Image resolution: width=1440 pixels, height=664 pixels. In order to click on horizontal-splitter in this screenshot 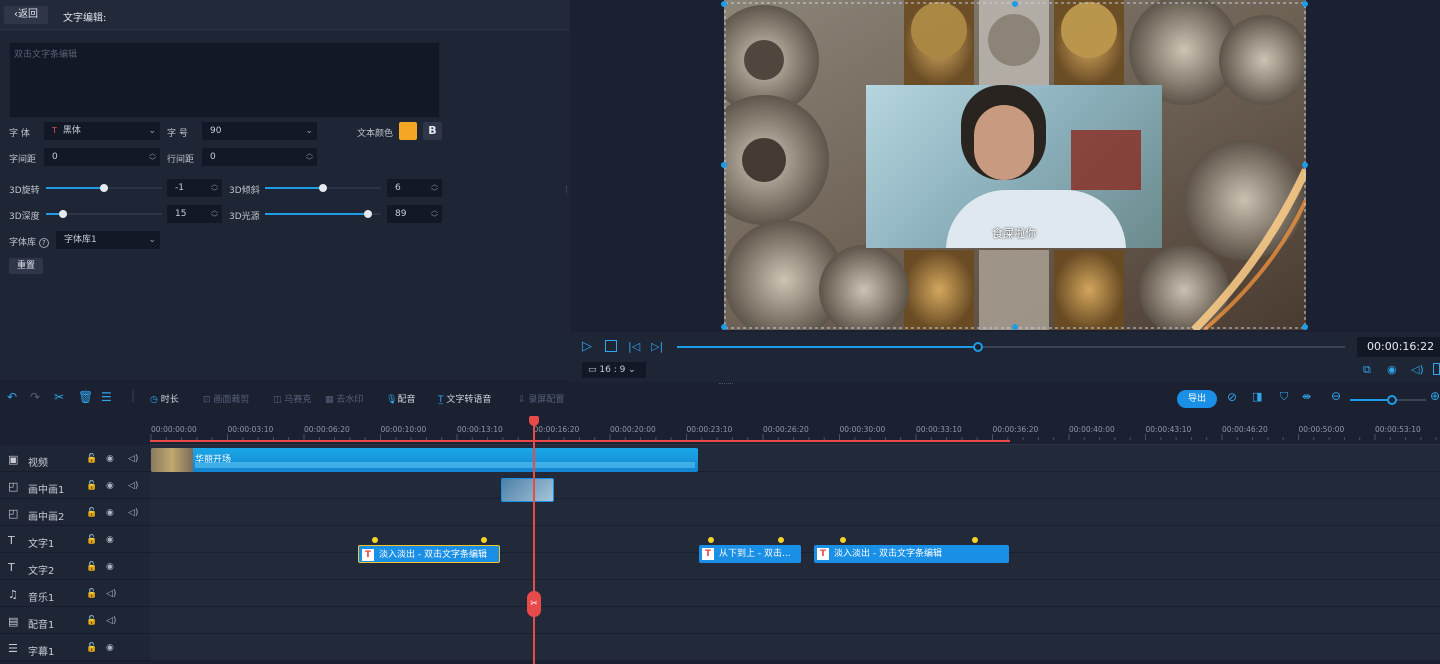, I will do `click(726, 384)`.